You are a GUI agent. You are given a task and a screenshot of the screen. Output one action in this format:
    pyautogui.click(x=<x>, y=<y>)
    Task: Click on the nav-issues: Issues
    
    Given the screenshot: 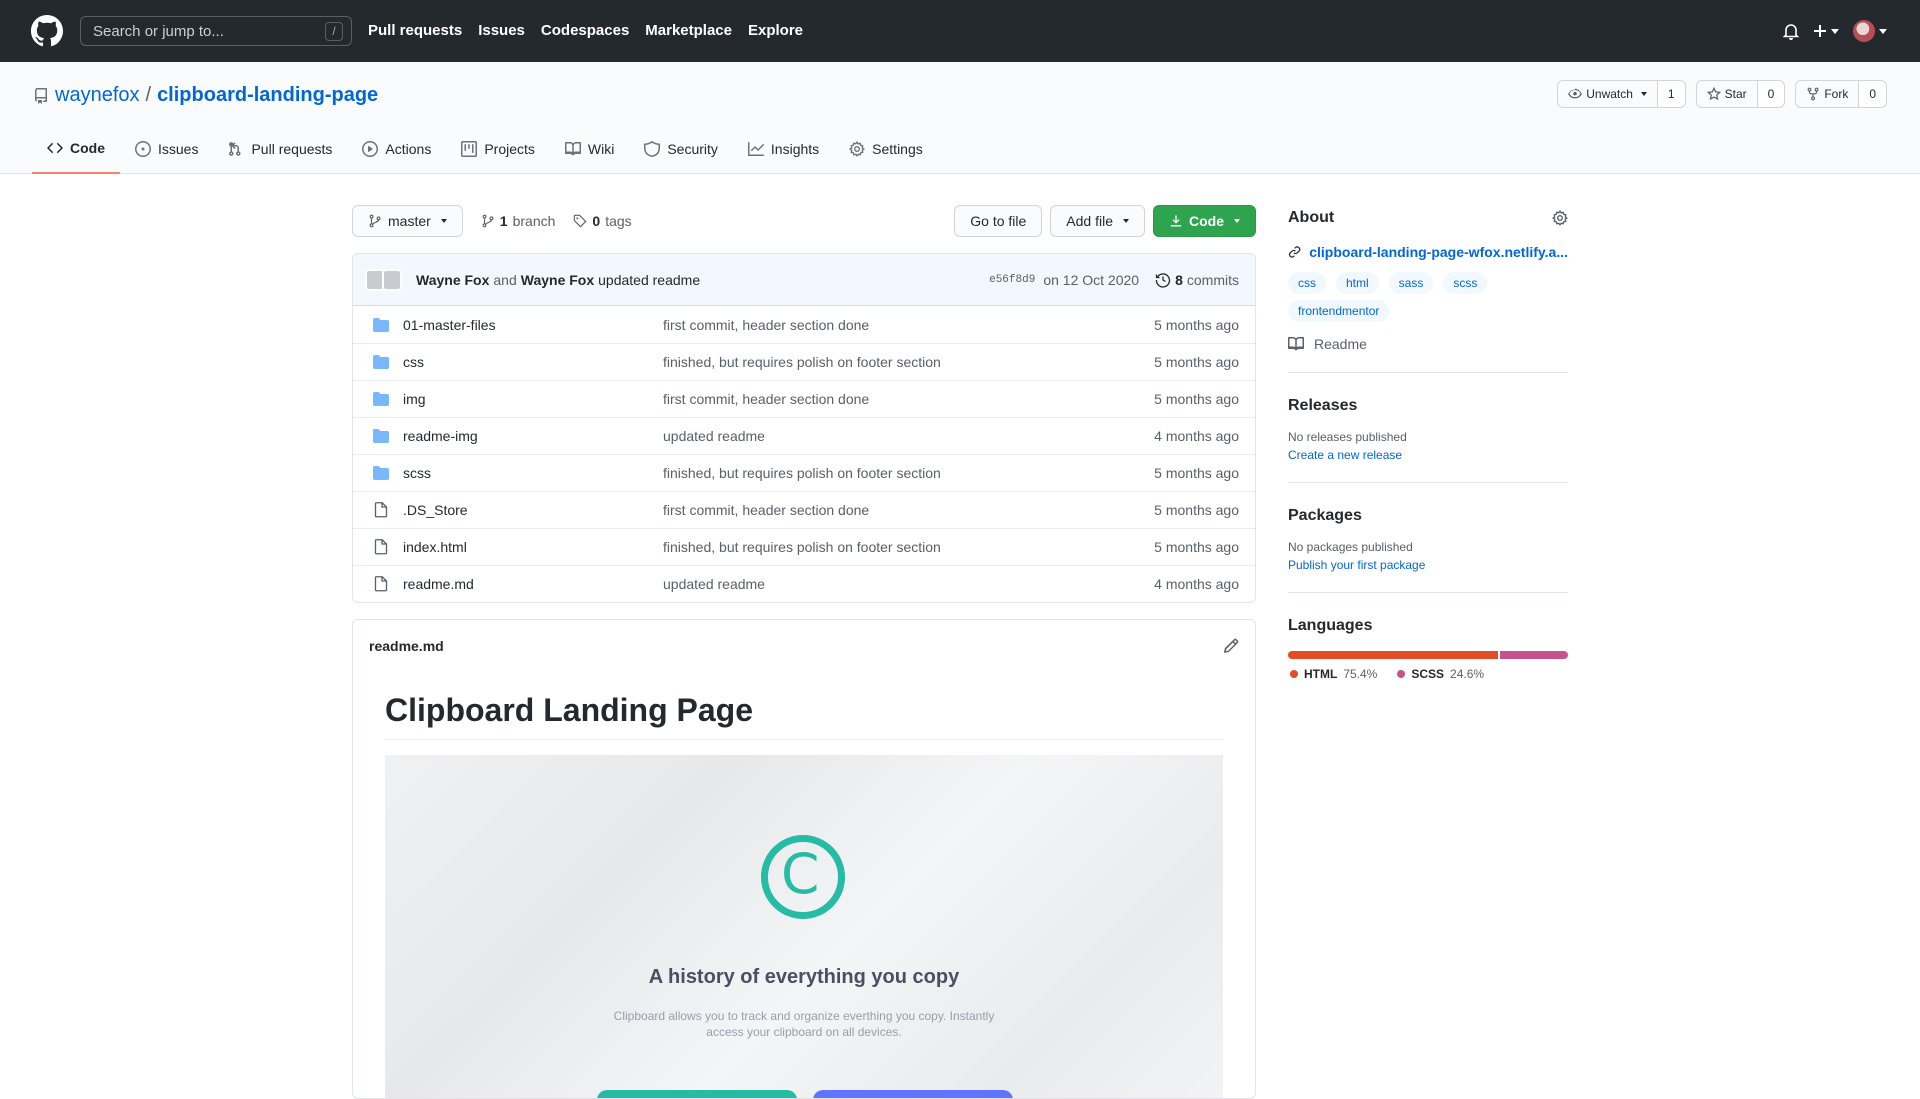 What is the action you would take?
    pyautogui.click(x=501, y=30)
    